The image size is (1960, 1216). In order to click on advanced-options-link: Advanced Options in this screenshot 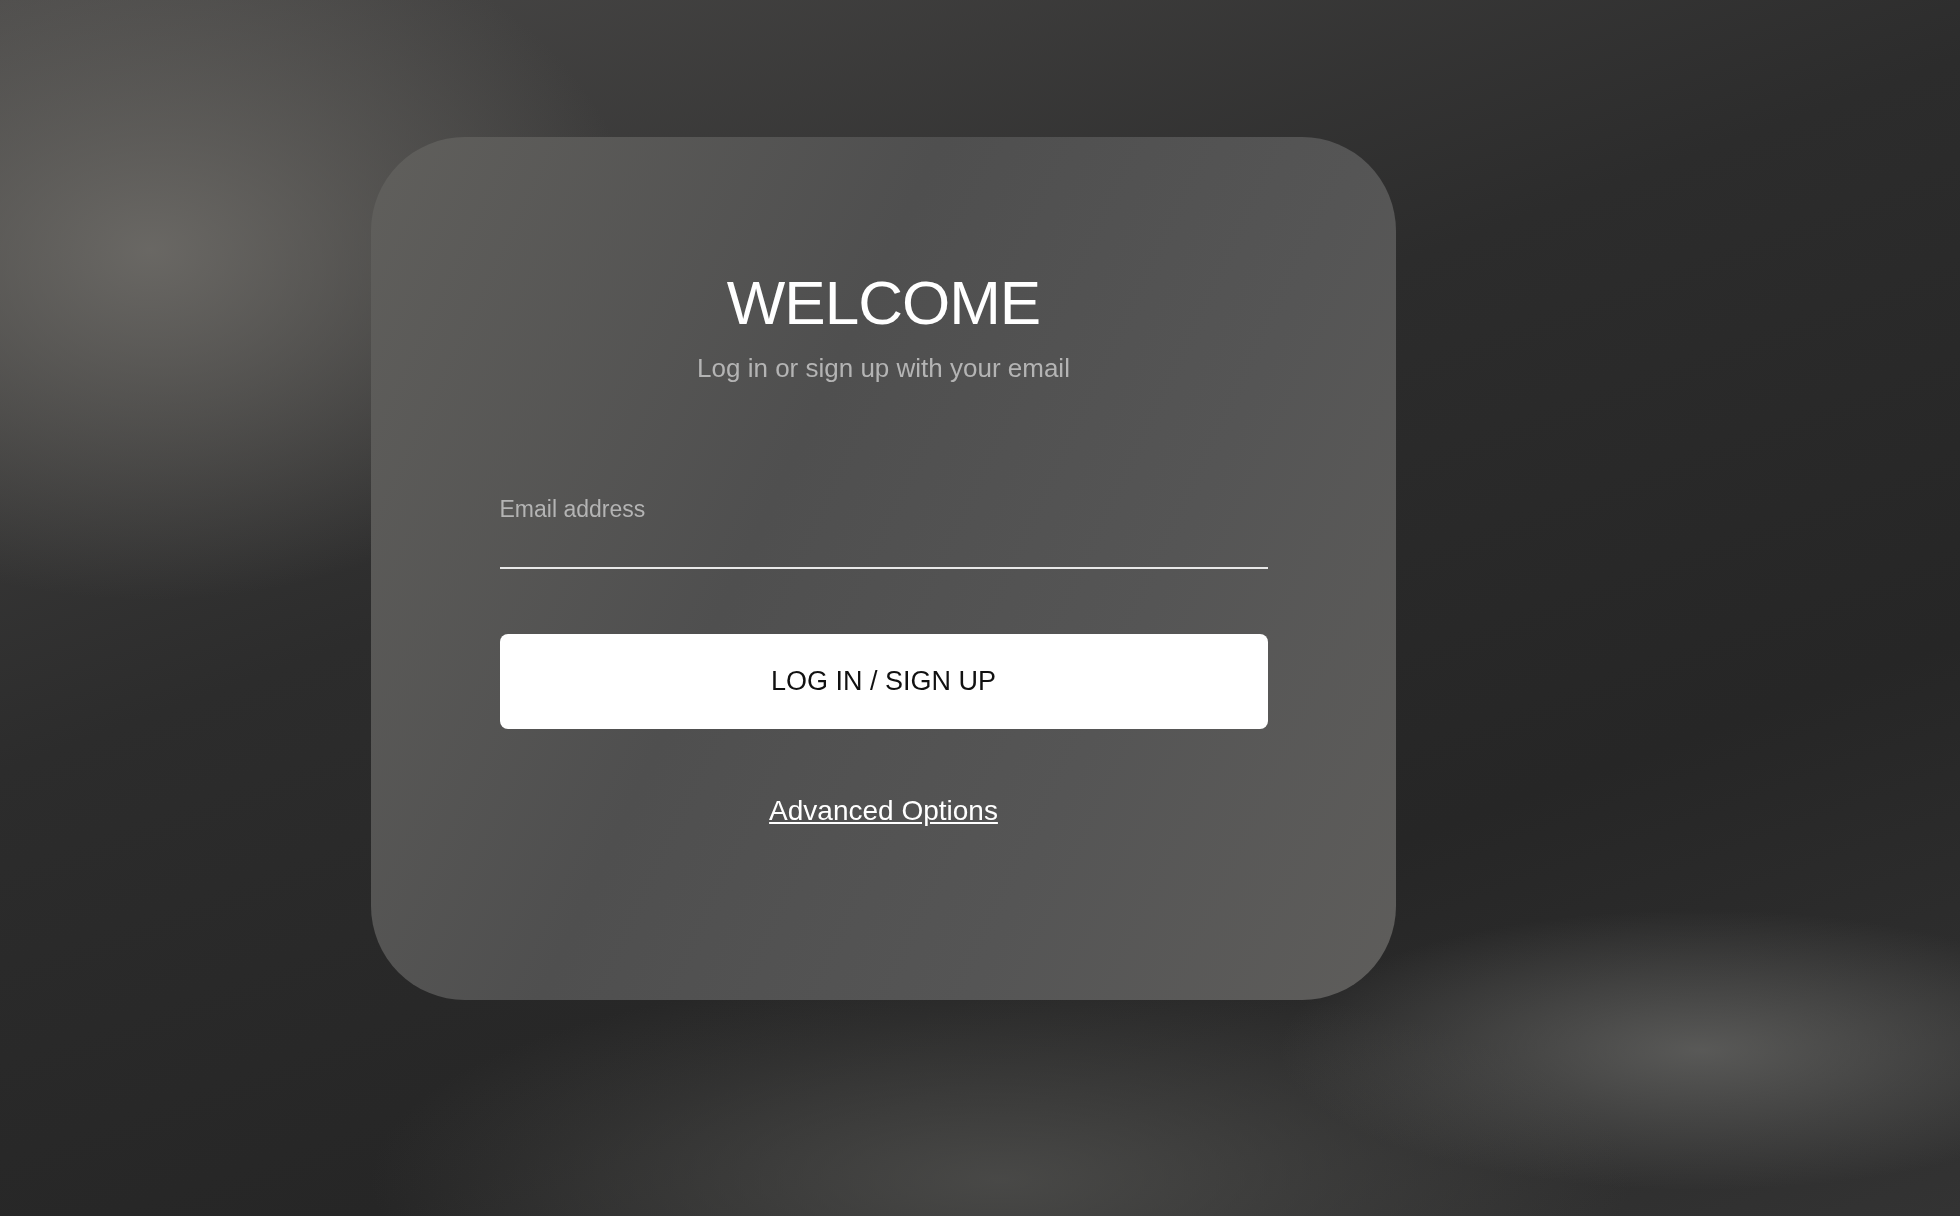, I will do `click(883, 811)`.